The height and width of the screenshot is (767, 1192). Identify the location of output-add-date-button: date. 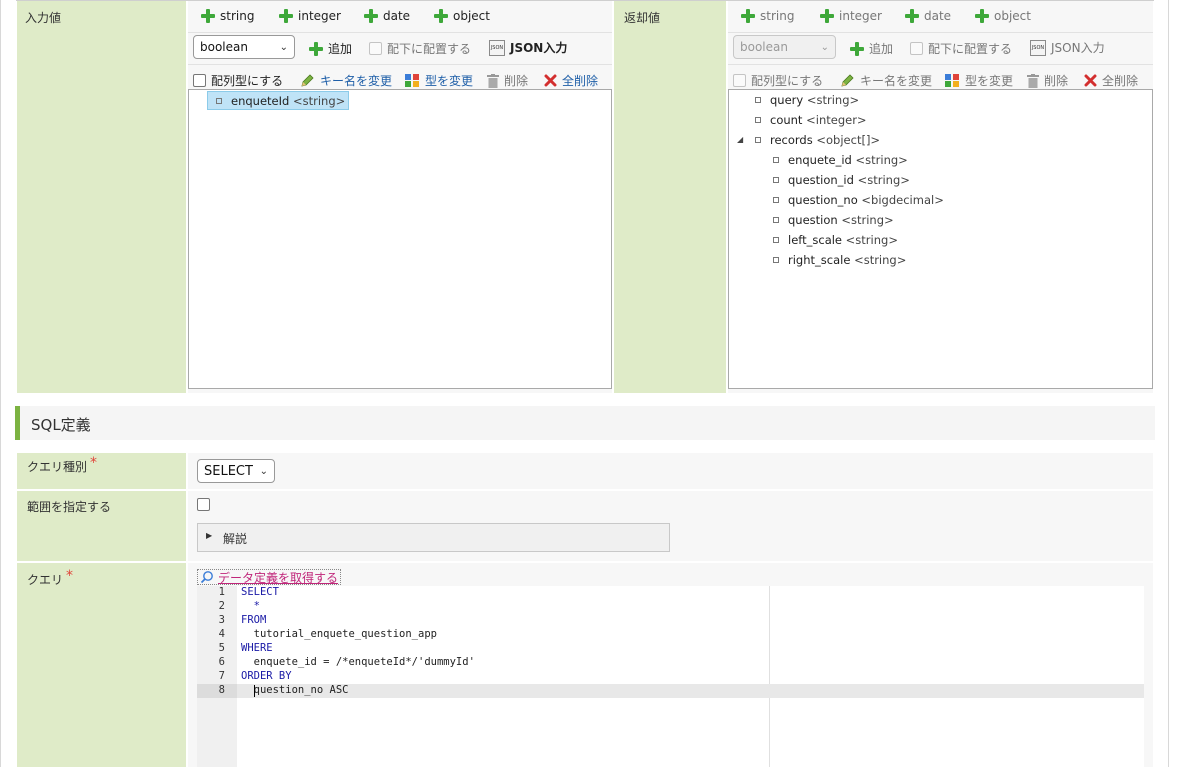
(928, 16).